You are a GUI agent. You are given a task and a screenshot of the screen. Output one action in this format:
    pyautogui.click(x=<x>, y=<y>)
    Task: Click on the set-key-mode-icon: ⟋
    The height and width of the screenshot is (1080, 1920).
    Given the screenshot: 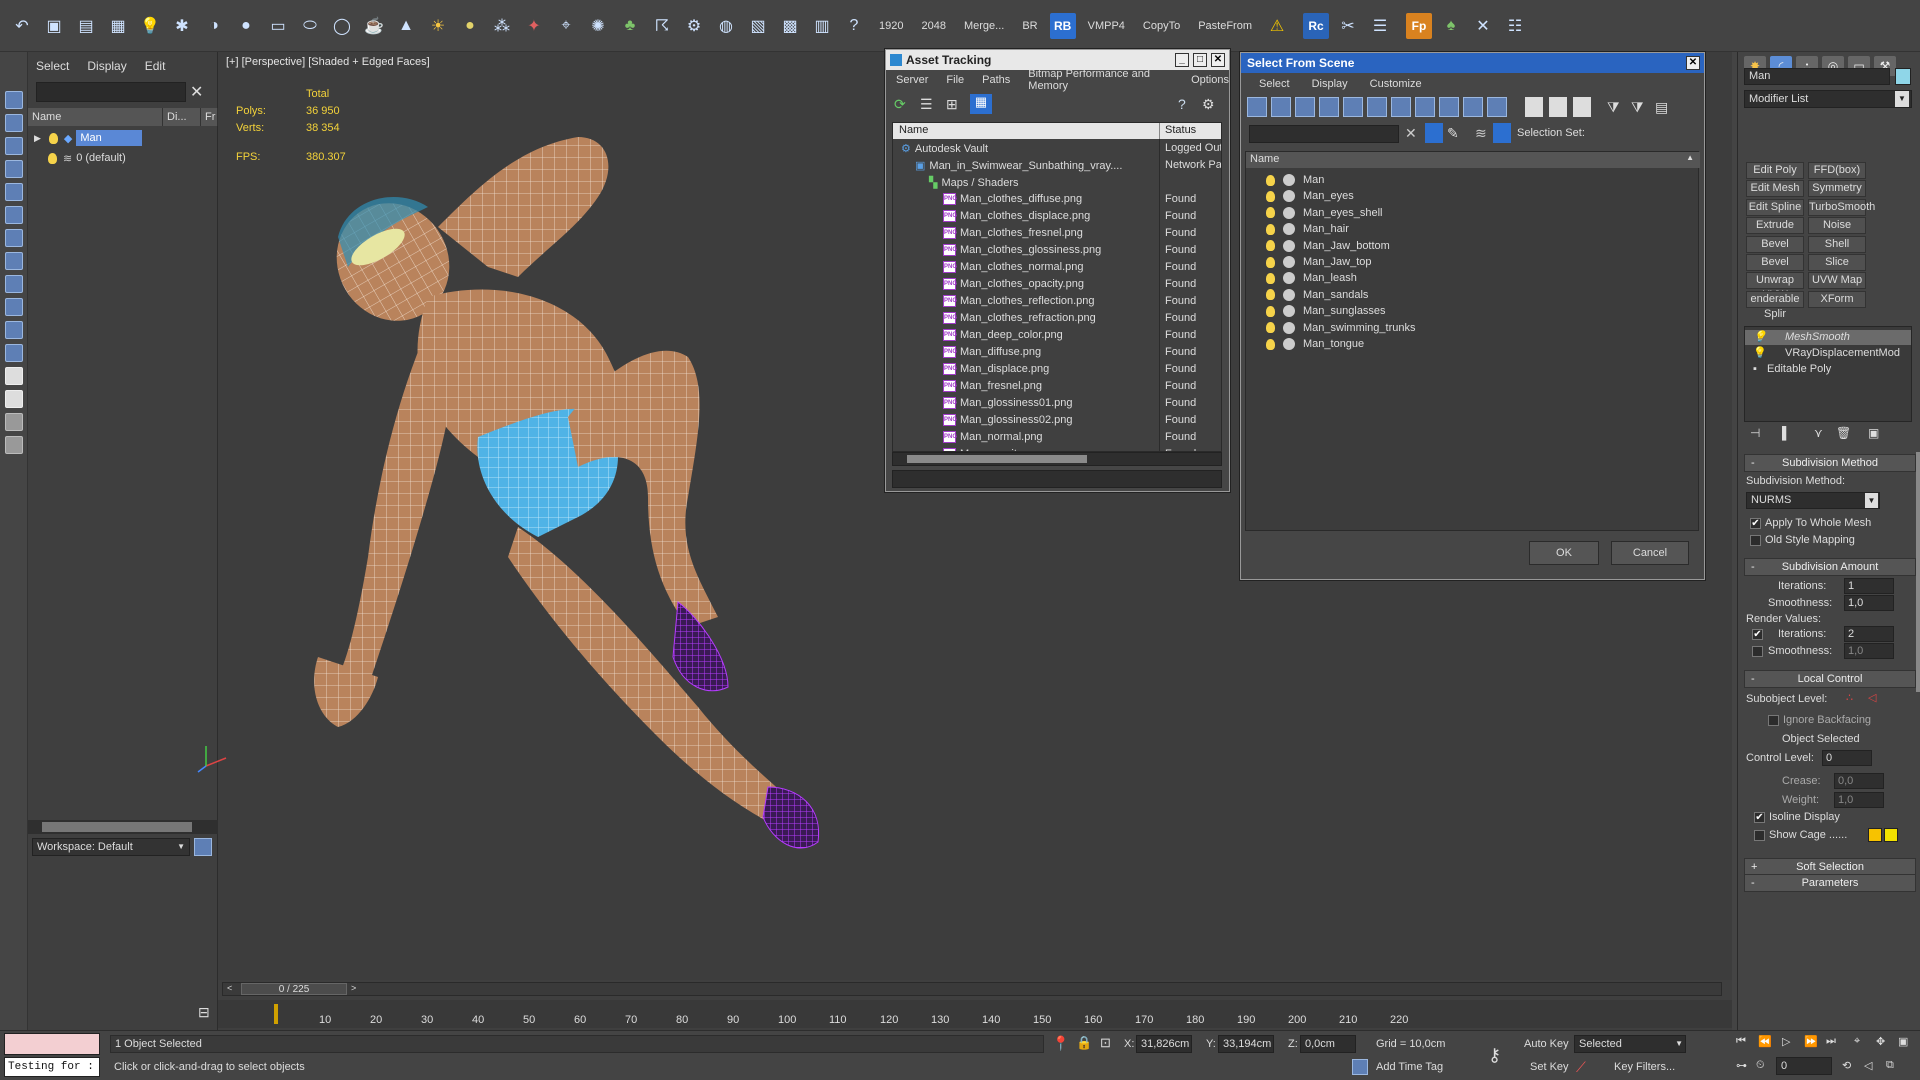 What is the action you would take?
    pyautogui.click(x=1581, y=1067)
    